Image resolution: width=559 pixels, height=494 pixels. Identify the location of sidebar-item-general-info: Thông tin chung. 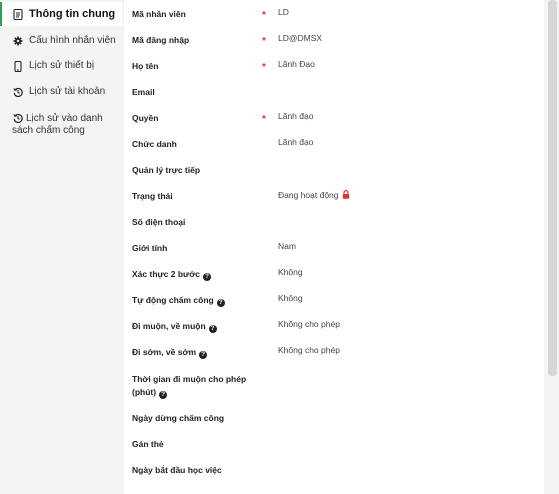
(61, 14).